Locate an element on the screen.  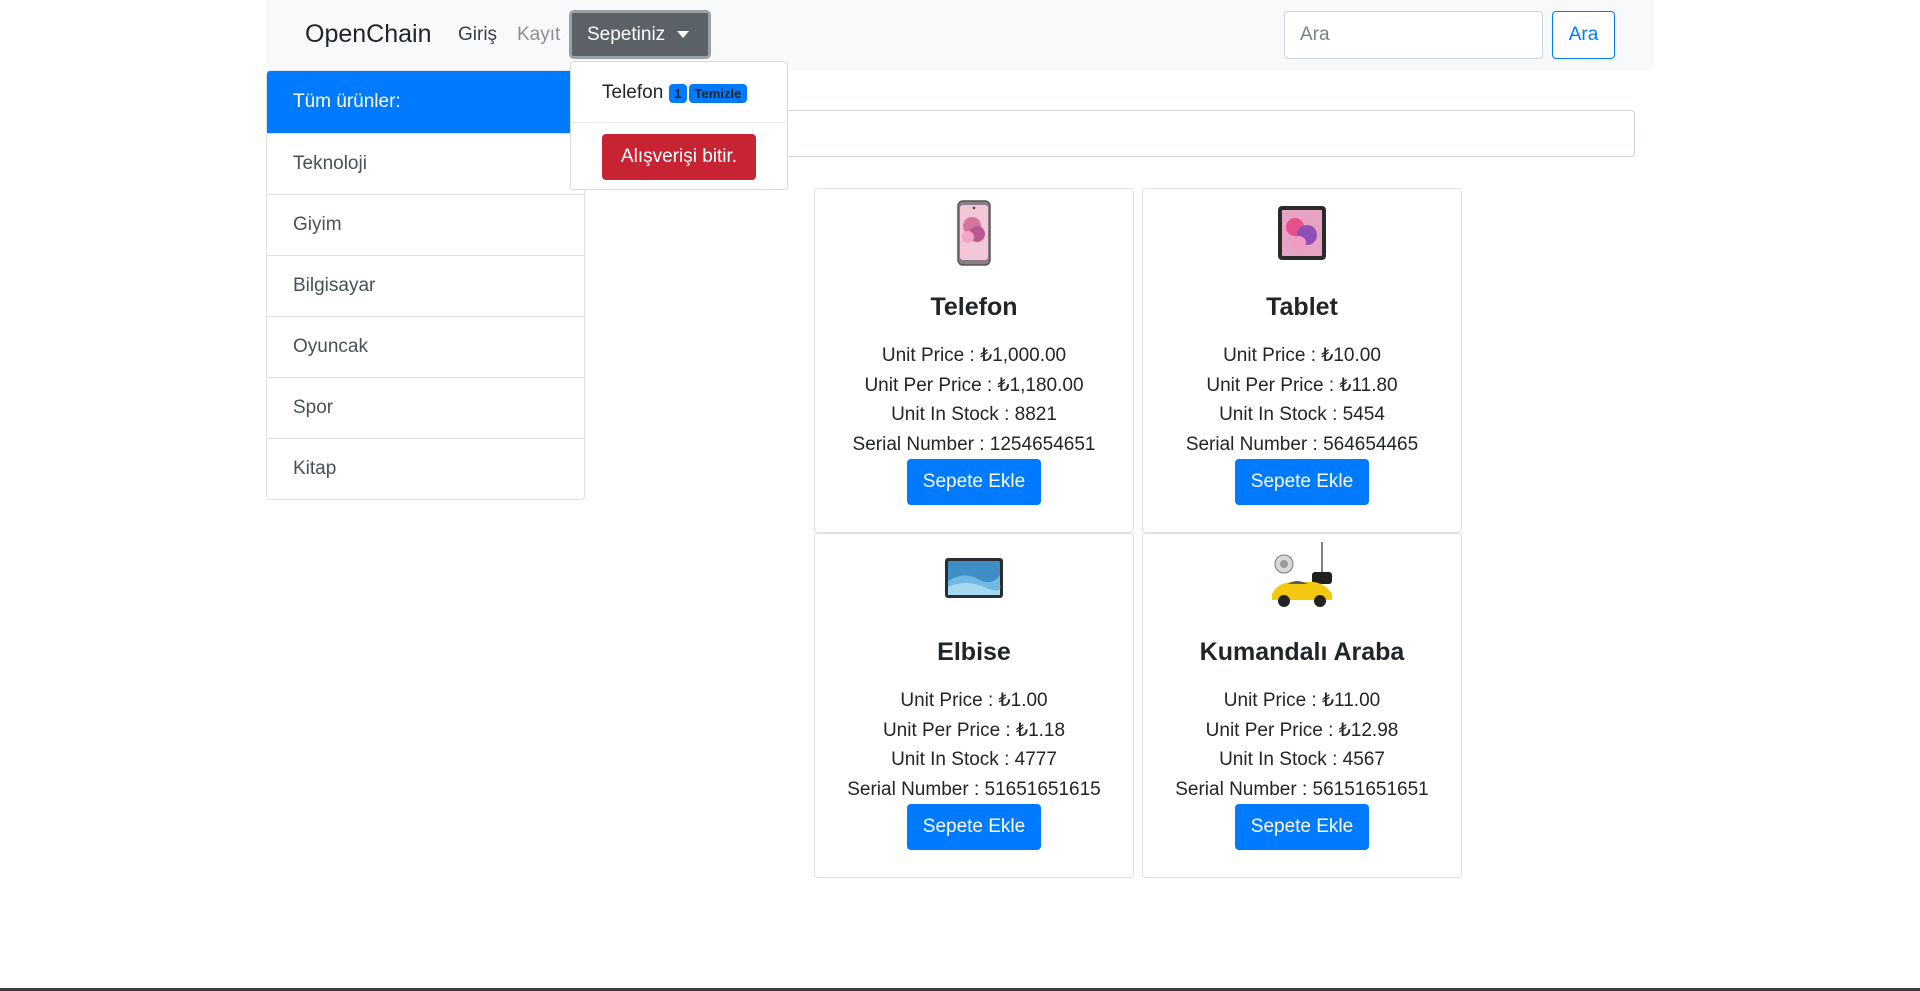
sidebar-item-book: Kitap is located at coordinates (425, 468).